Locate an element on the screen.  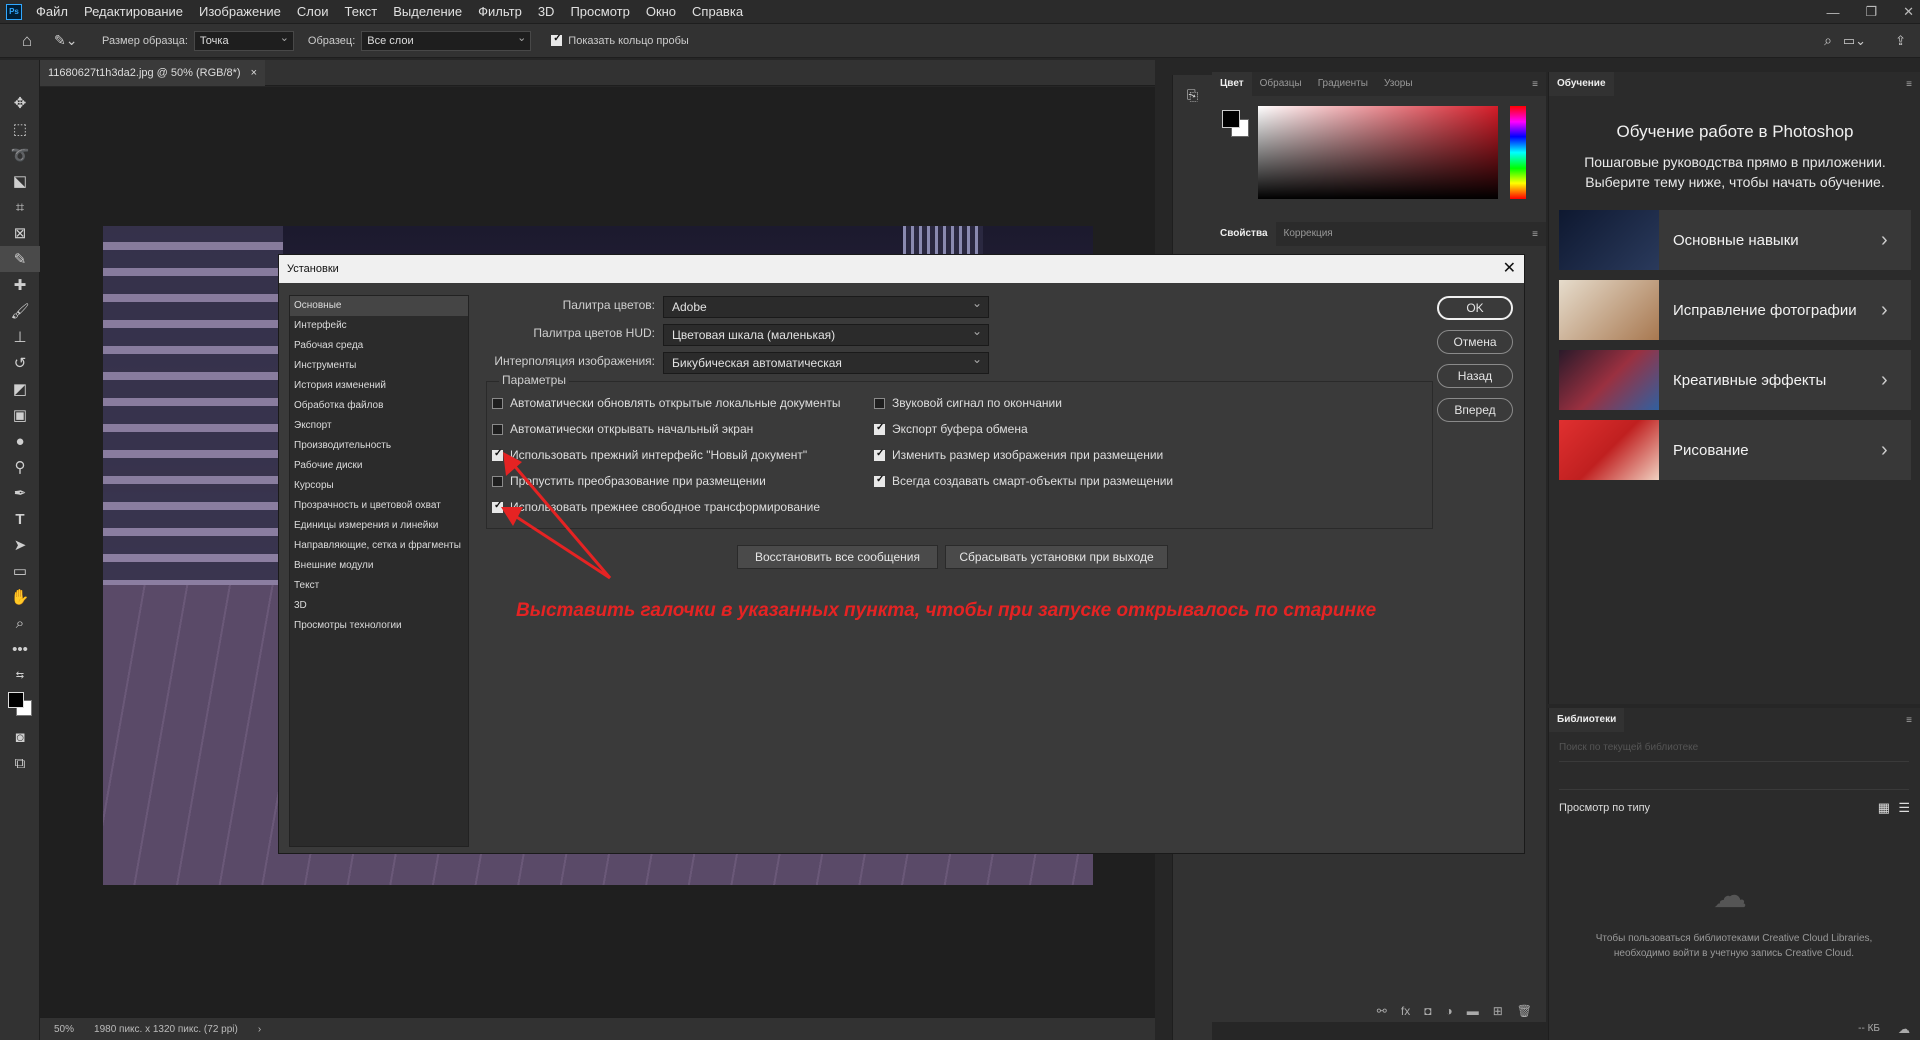
foreground-swatch is located at coordinates (16, 700).